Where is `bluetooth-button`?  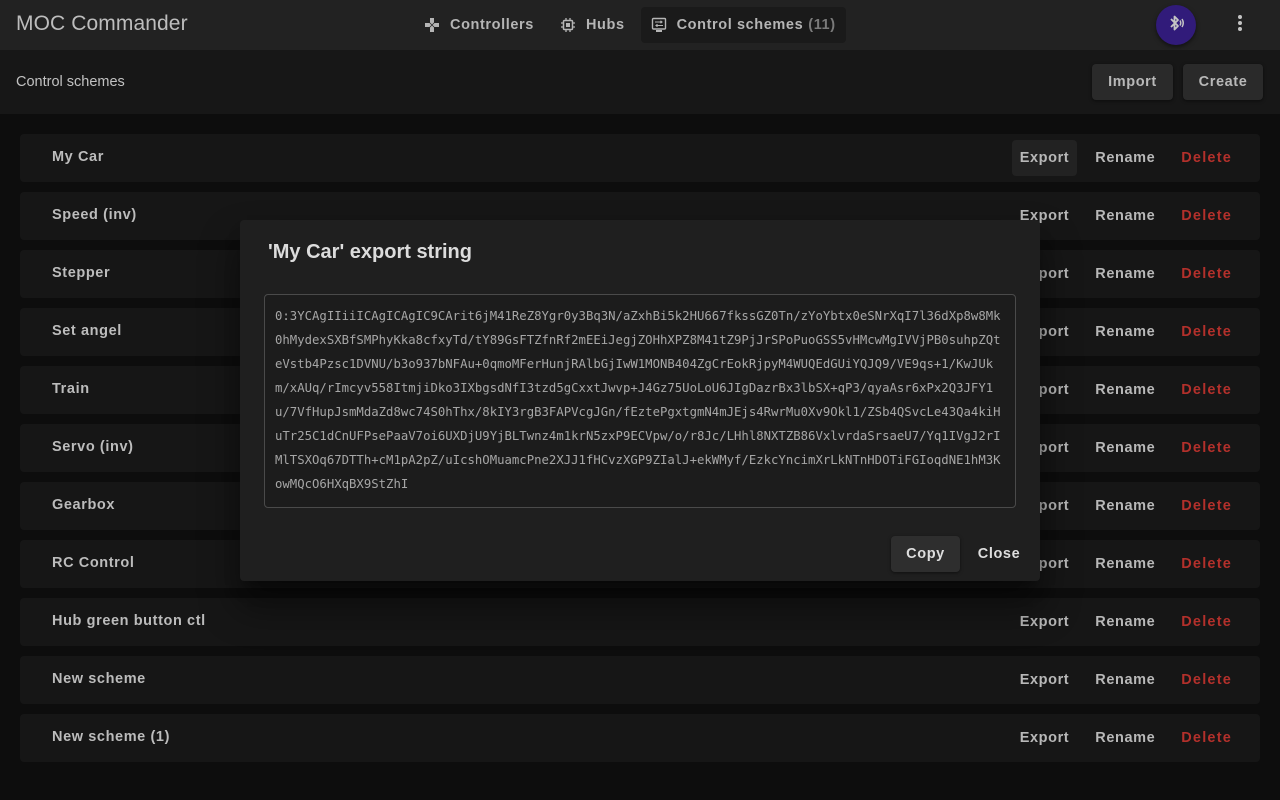 bluetooth-button is located at coordinates (1176, 25).